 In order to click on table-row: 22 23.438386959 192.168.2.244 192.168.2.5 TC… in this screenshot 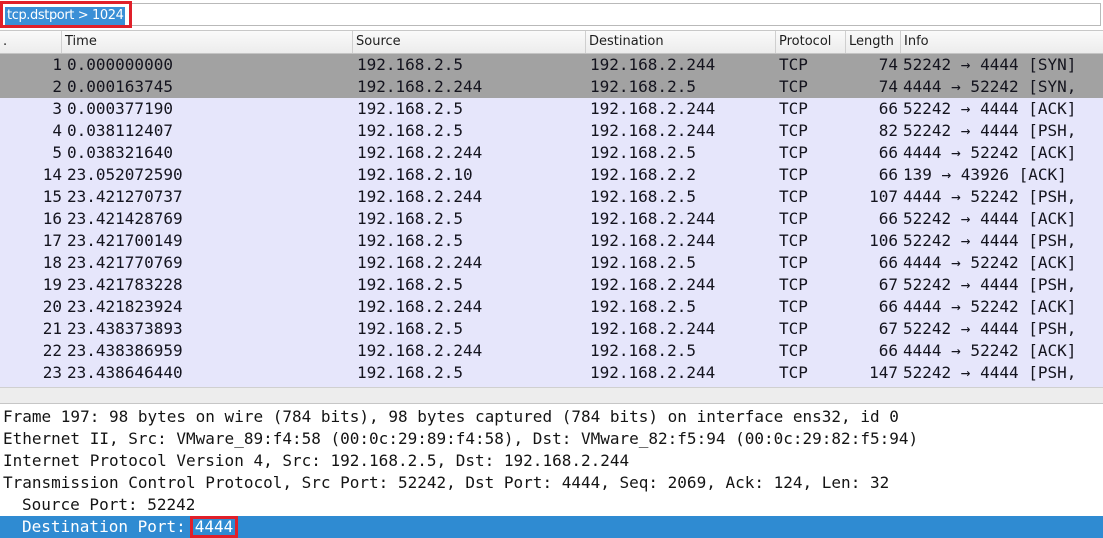, I will do `click(551, 351)`.